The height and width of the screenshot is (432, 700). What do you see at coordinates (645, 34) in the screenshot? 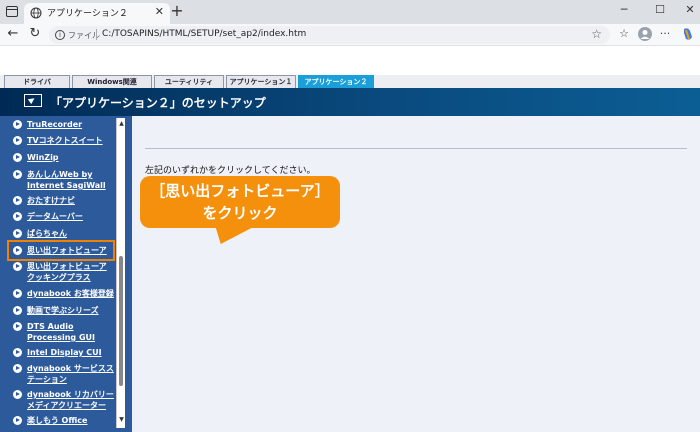
I see `profile-avatar-icon` at bounding box center [645, 34].